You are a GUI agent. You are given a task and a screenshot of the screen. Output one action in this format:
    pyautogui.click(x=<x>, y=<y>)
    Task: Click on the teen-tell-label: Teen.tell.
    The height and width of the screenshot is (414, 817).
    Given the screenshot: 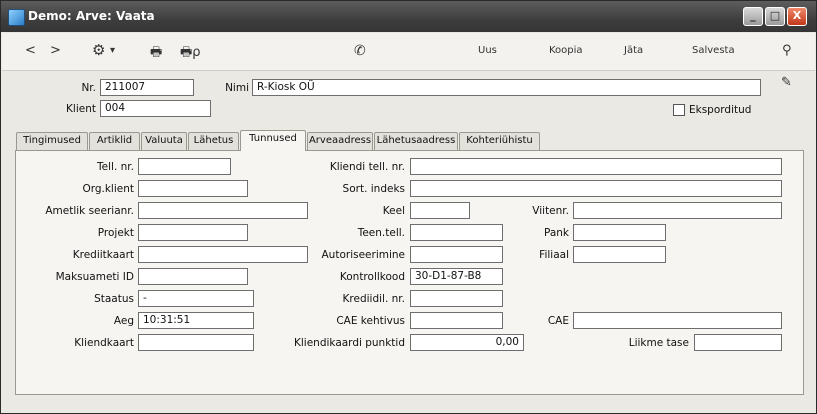 What is the action you would take?
    pyautogui.click(x=381, y=233)
    